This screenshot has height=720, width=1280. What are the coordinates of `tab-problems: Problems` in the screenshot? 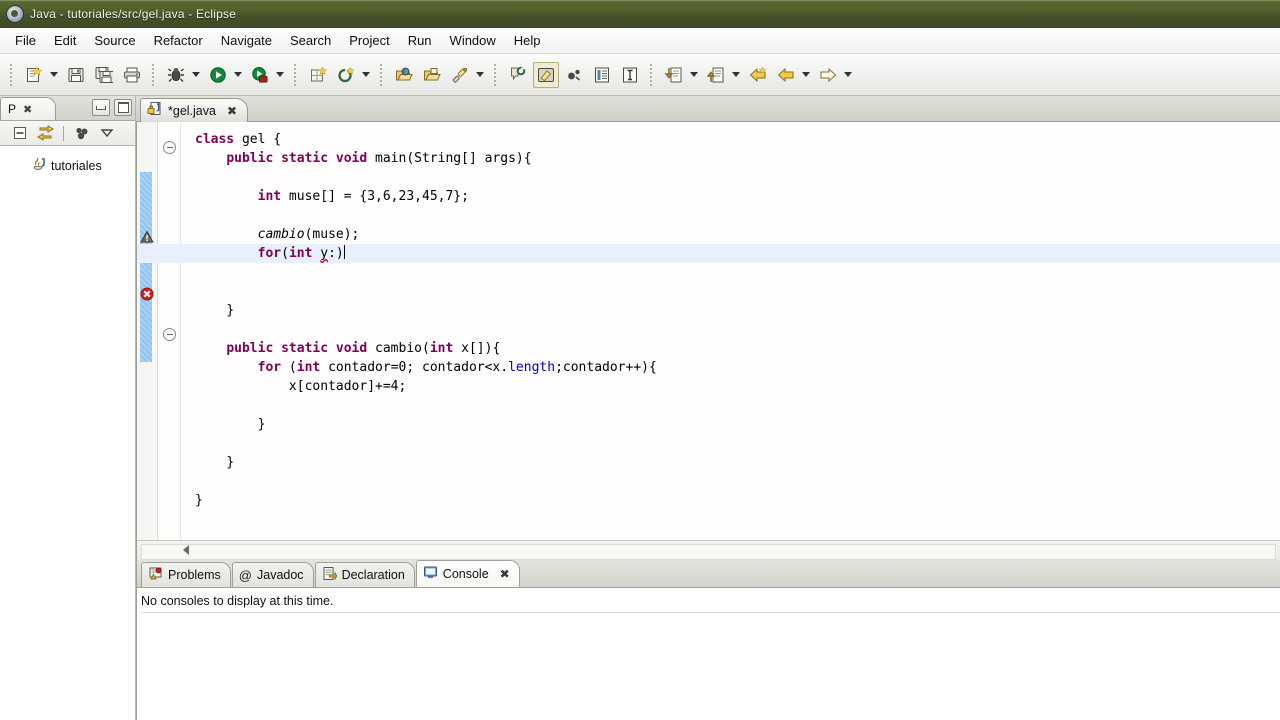 It's located at (186, 574).